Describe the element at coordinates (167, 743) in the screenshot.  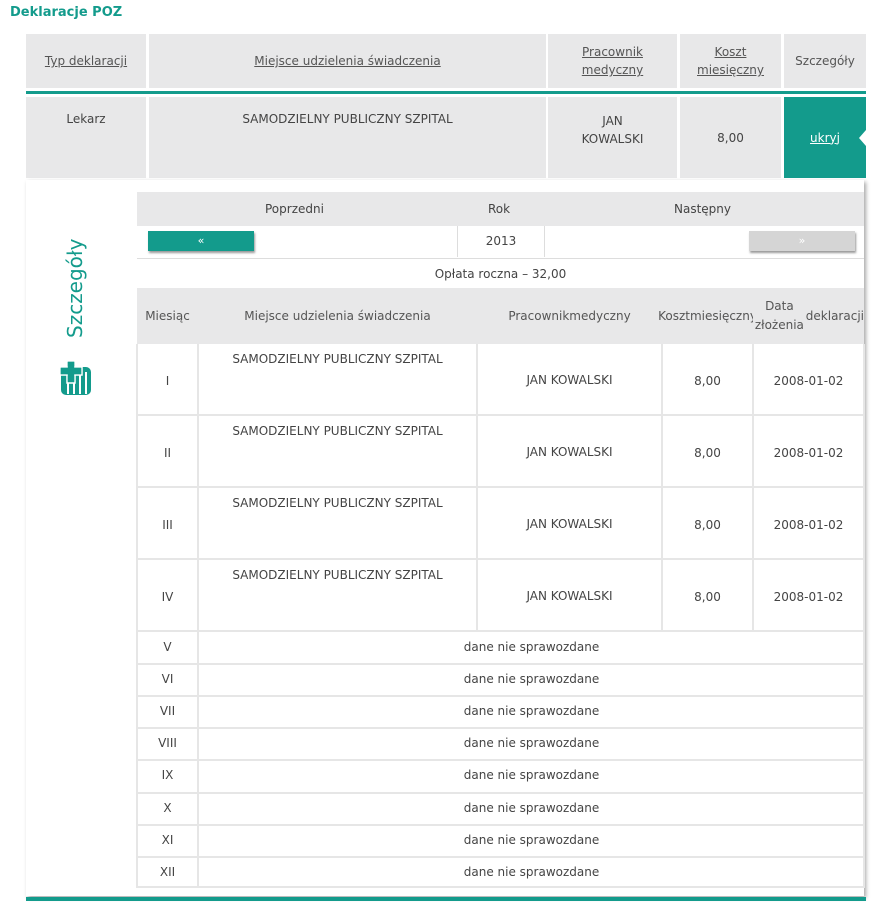
I see `month-cell: VIII` at that location.